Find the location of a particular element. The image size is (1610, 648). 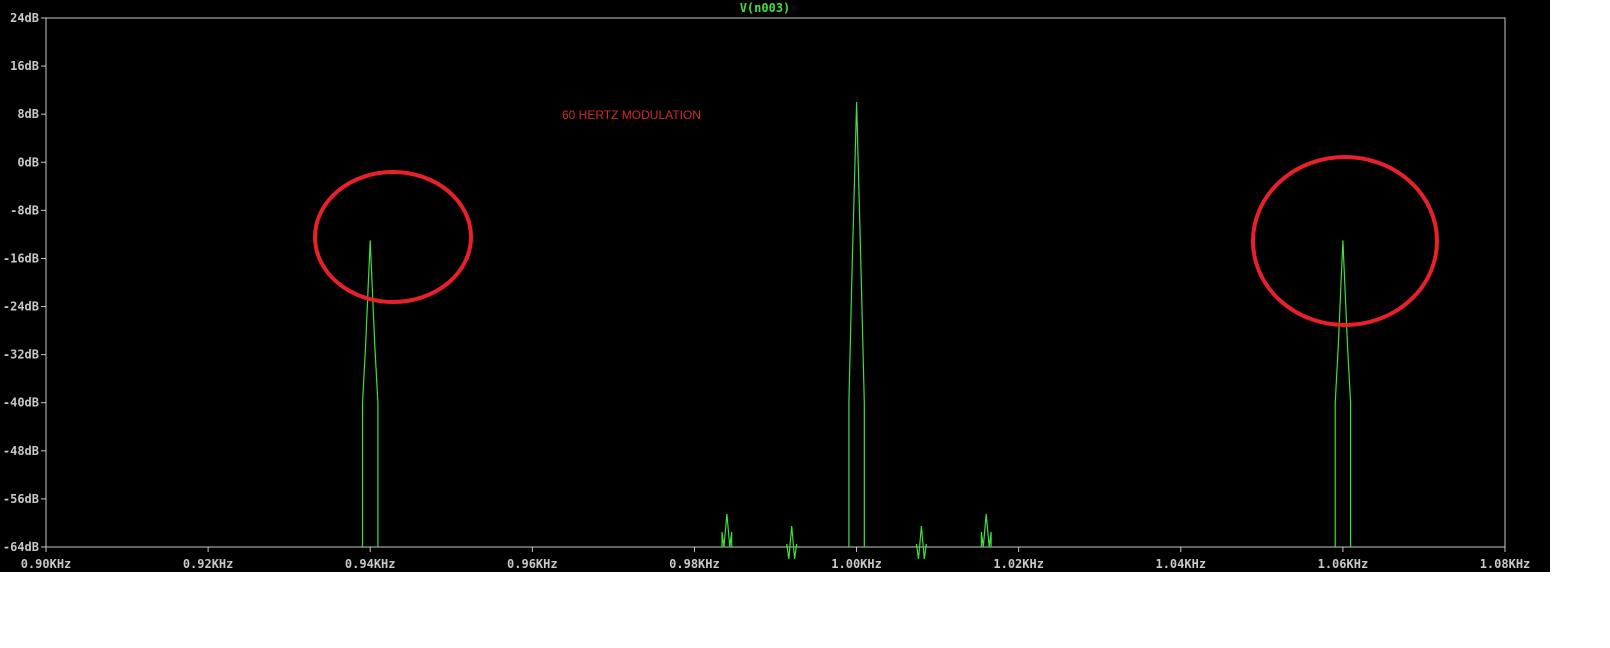

y-tick-label: 8dB is located at coordinates (28, 114).